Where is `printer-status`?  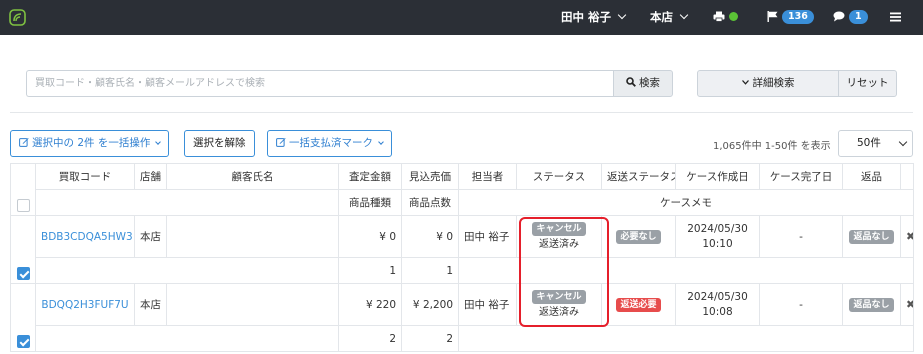 printer-status is located at coordinates (725, 17).